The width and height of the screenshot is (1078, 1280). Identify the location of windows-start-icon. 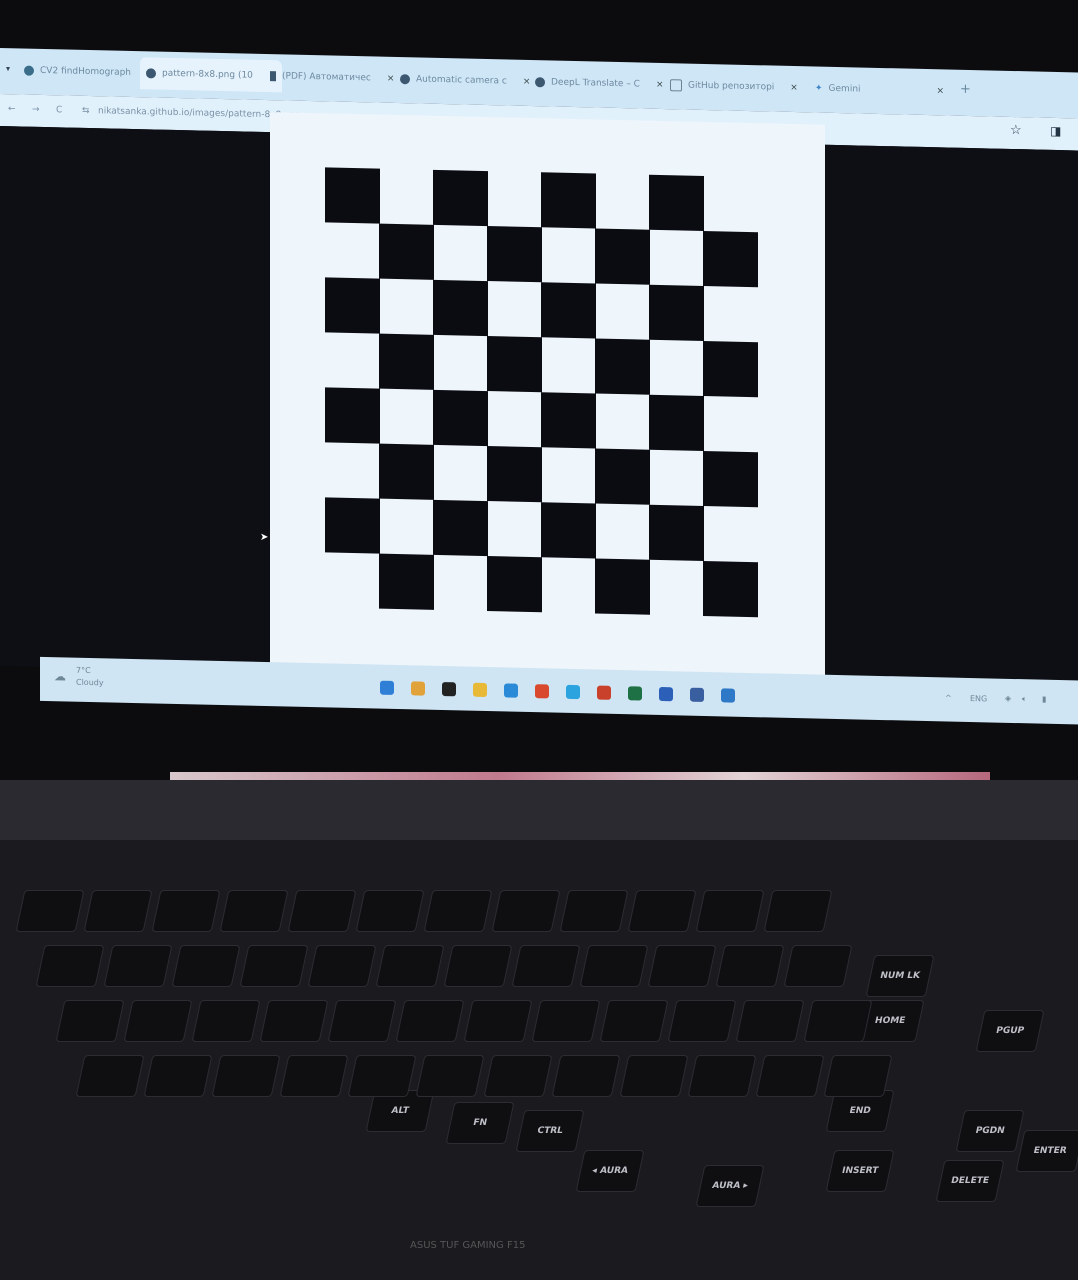
(387, 687).